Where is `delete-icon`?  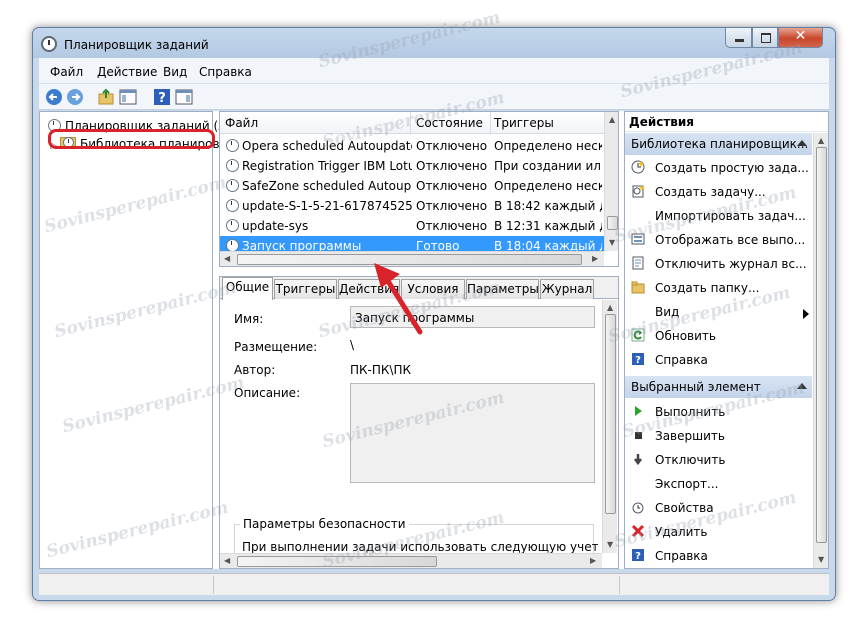 delete-icon is located at coordinates (638, 531).